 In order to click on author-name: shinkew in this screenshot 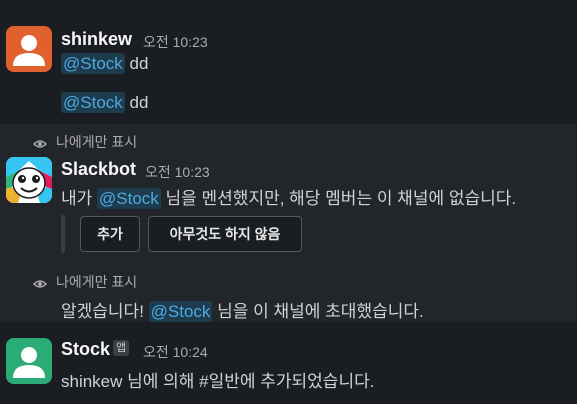, I will do `click(96, 39)`.